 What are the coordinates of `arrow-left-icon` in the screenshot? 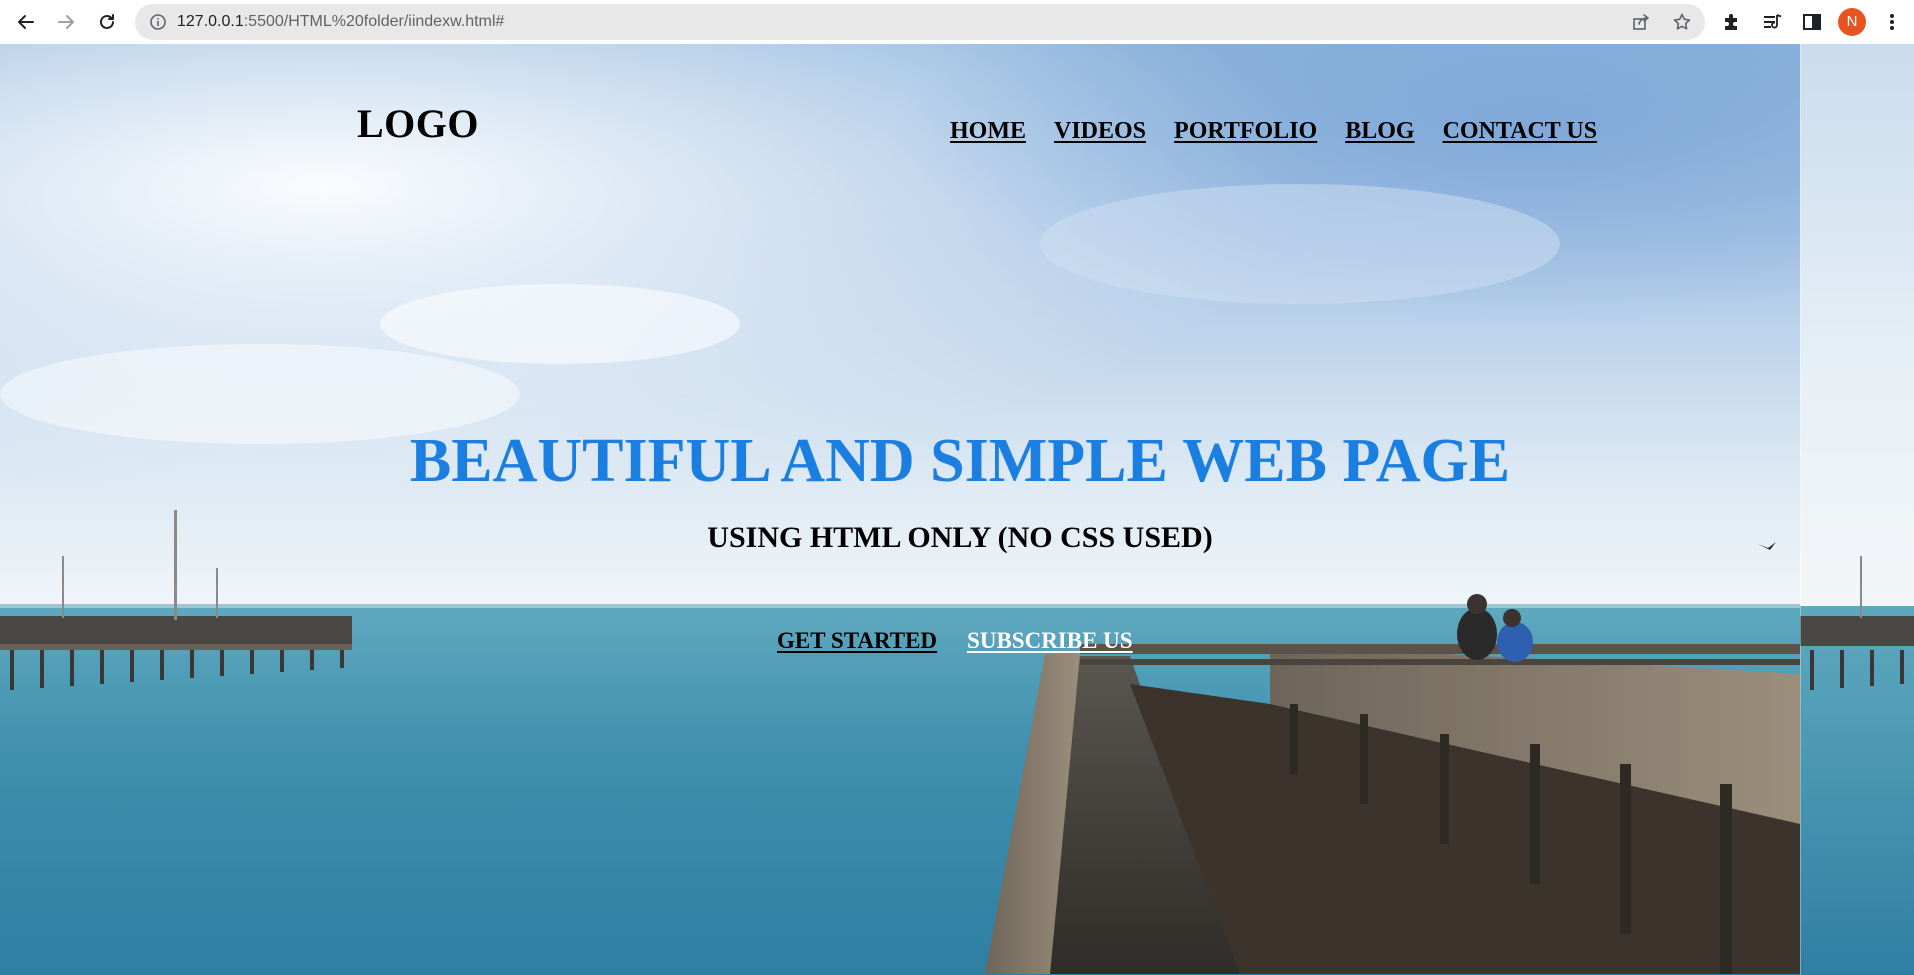 It's located at (26, 22).